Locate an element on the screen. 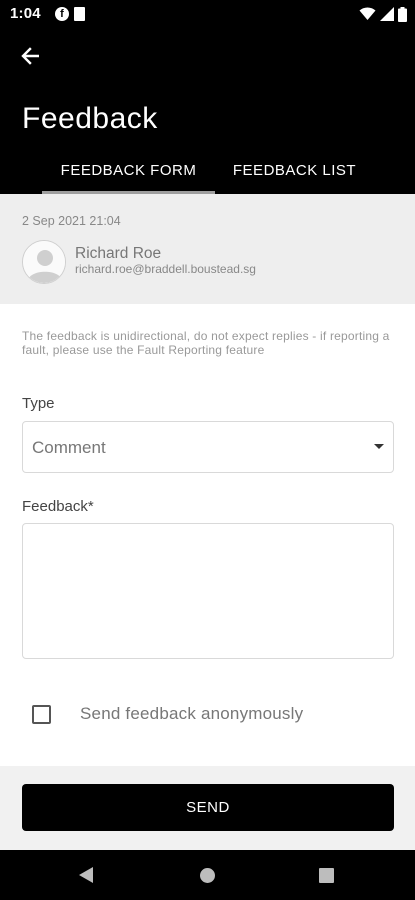 This screenshot has height=900, width=415. navigation-bar is located at coordinates (207, 875).